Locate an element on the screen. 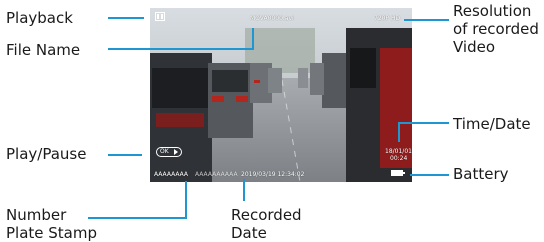 This screenshot has height=242, width=544. battery-icon is located at coordinates (398, 173).